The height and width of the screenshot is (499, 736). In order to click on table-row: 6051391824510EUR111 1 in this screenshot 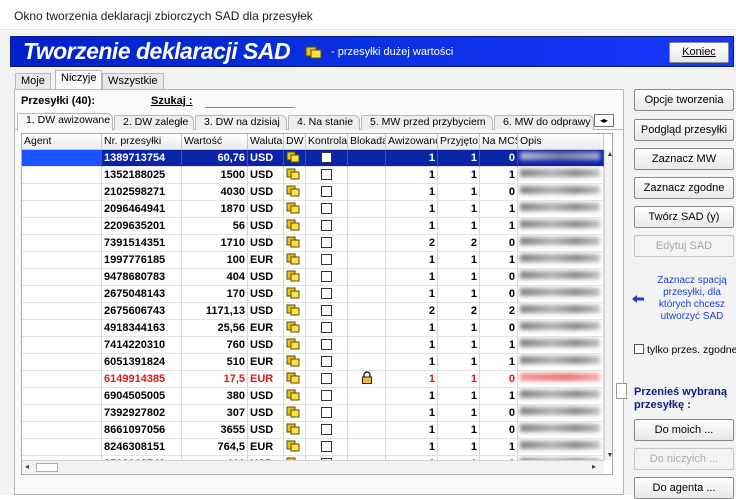, I will do `click(313, 362)`.